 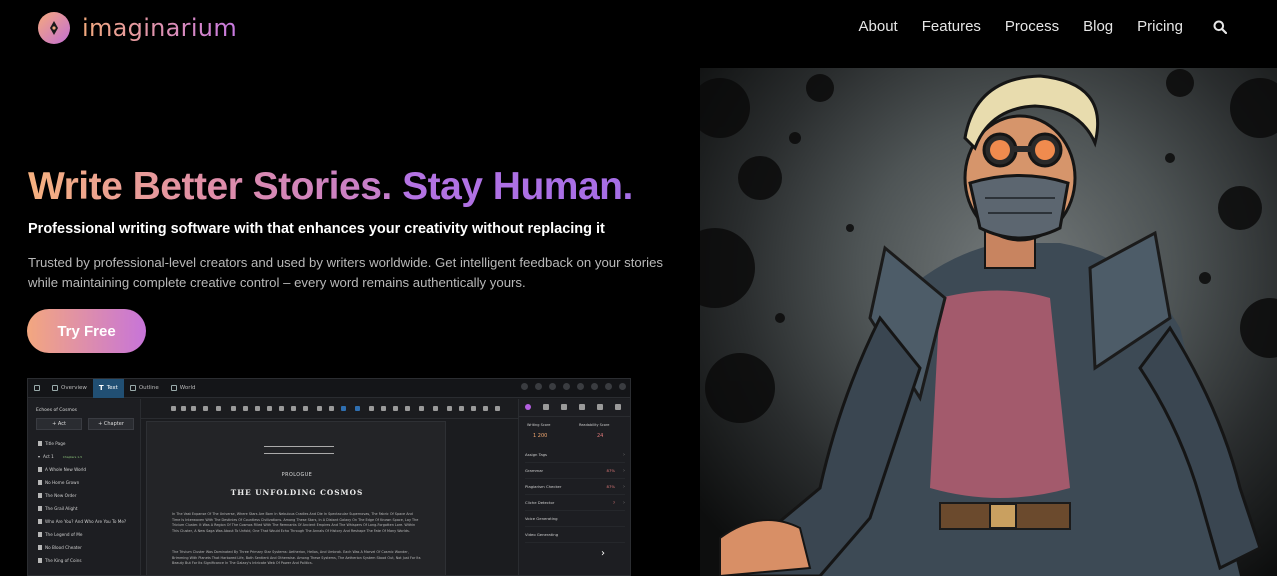 What do you see at coordinates (575, 535) in the screenshot?
I see `video-generating-row: Video Generating` at bounding box center [575, 535].